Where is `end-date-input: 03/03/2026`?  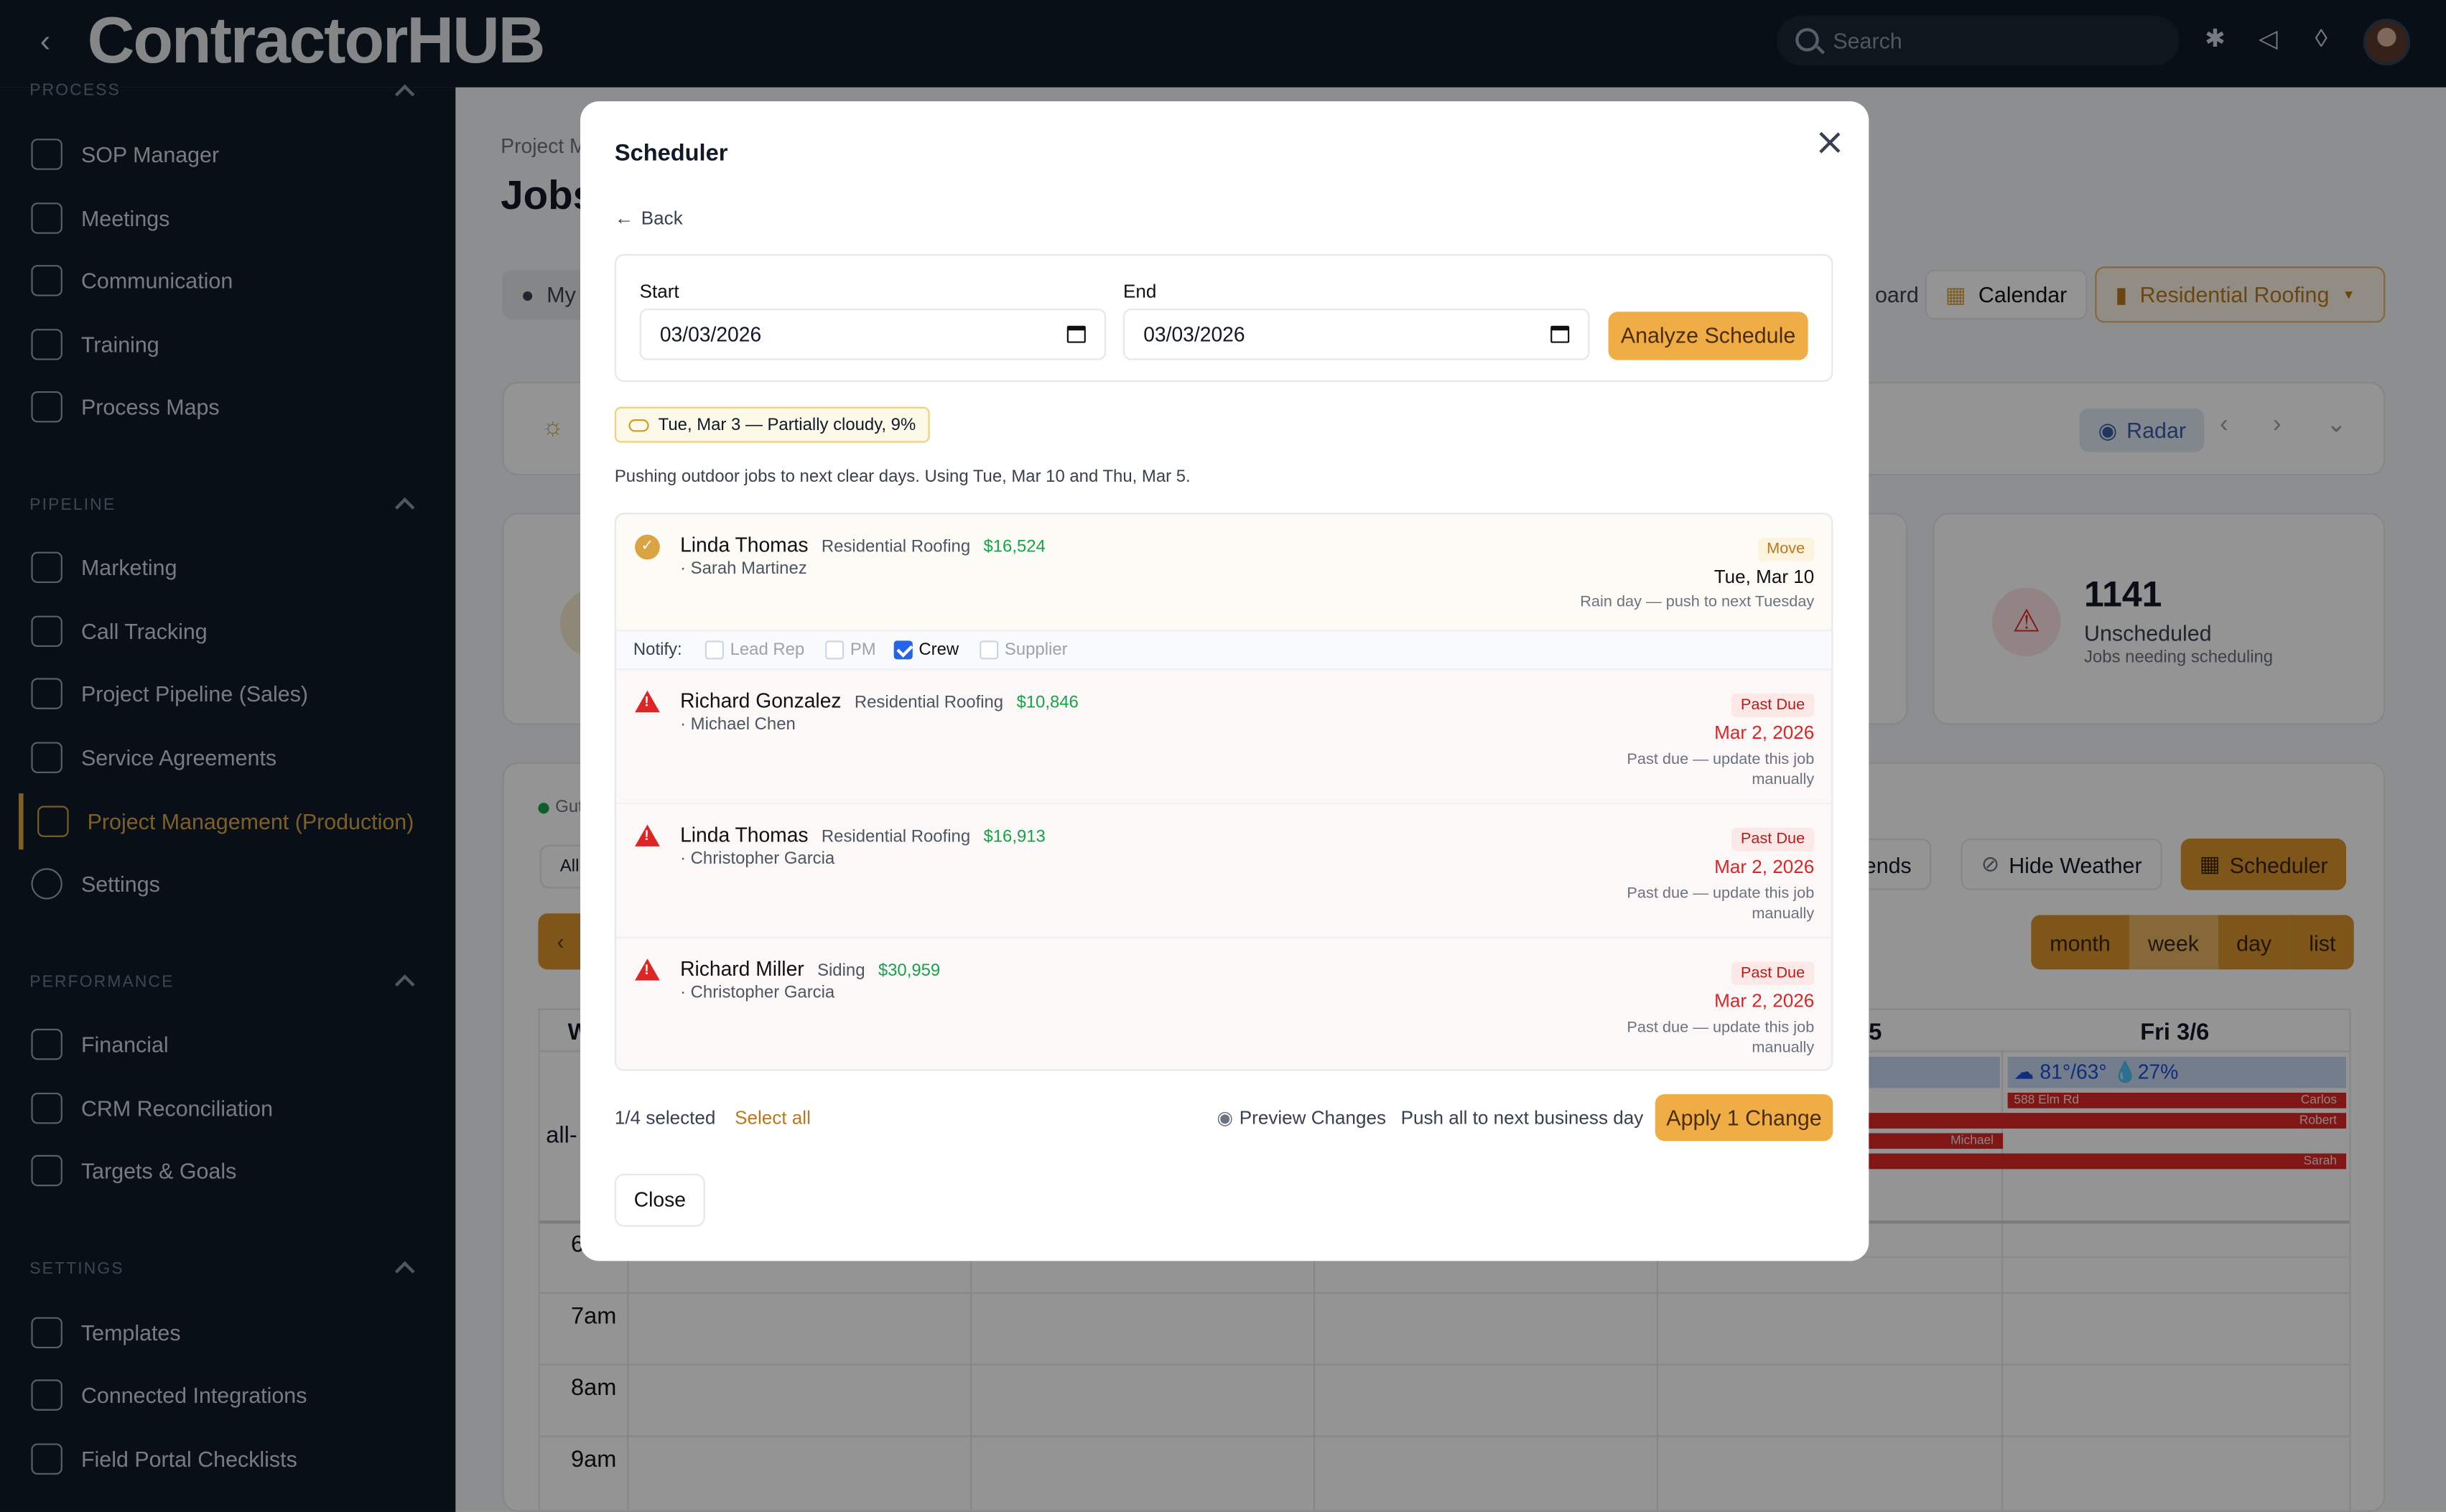 end-date-input: 03/03/2026 is located at coordinates (1356, 334).